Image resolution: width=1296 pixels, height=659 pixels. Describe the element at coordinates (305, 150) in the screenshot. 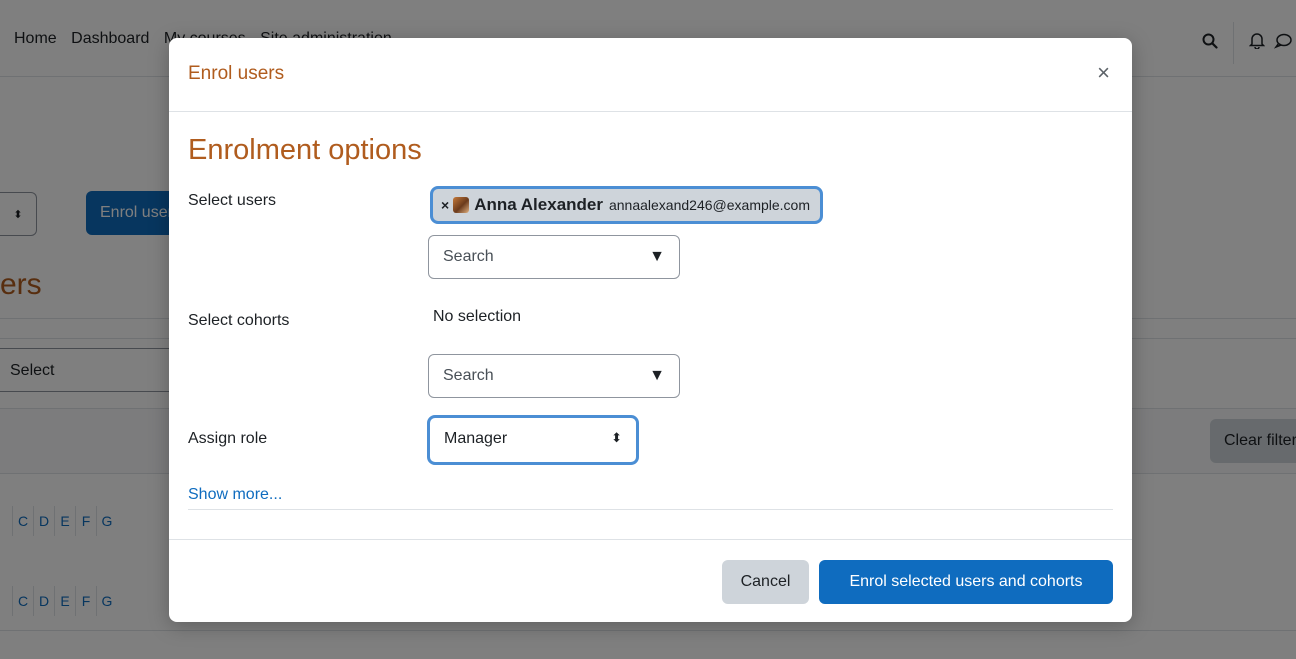

I see `section-title: Enrolment options` at that location.